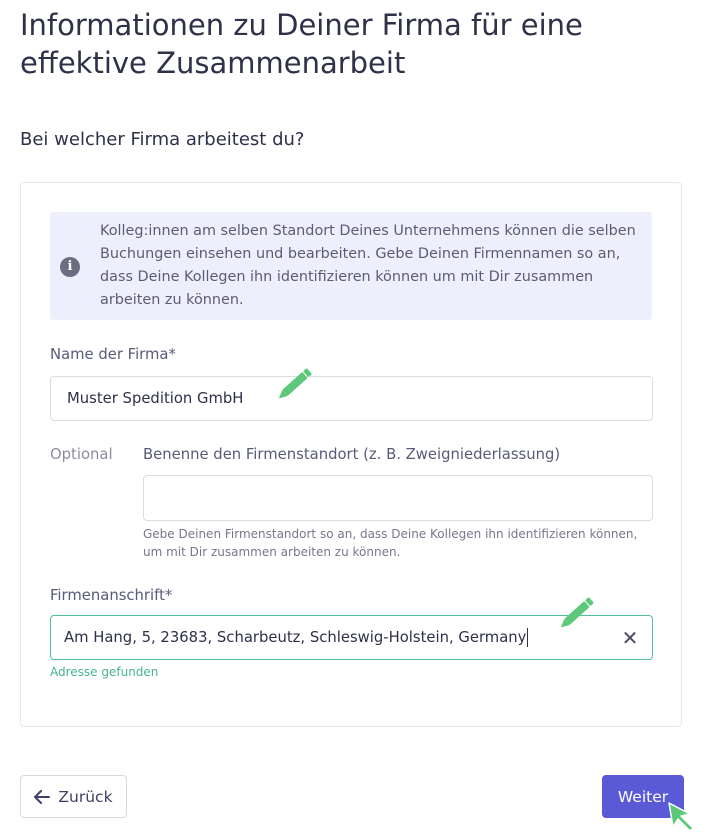 The height and width of the screenshot is (840, 712). What do you see at coordinates (643, 796) in the screenshot?
I see `next-button-label: Weiter` at bounding box center [643, 796].